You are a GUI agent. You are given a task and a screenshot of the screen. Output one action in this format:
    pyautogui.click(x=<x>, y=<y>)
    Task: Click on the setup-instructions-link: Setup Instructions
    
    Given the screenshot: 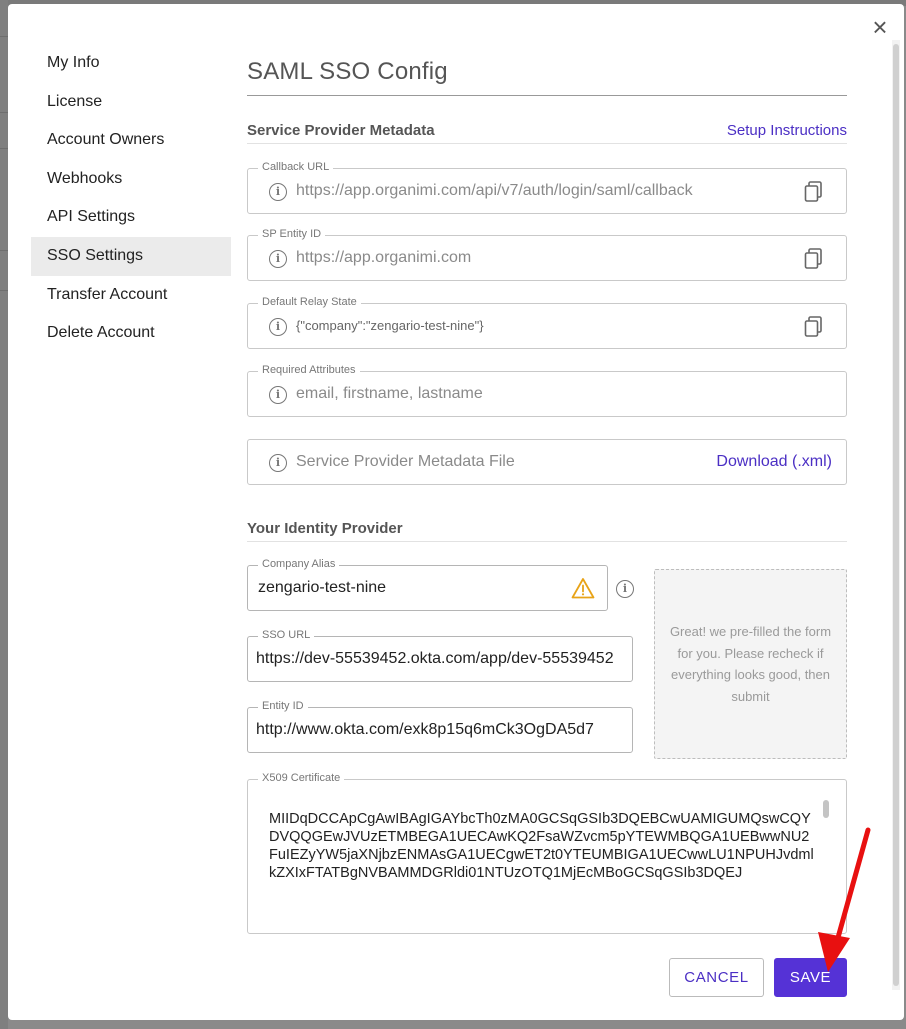 What is the action you would take?
    pyautogui.click(x=787, y=130)
    